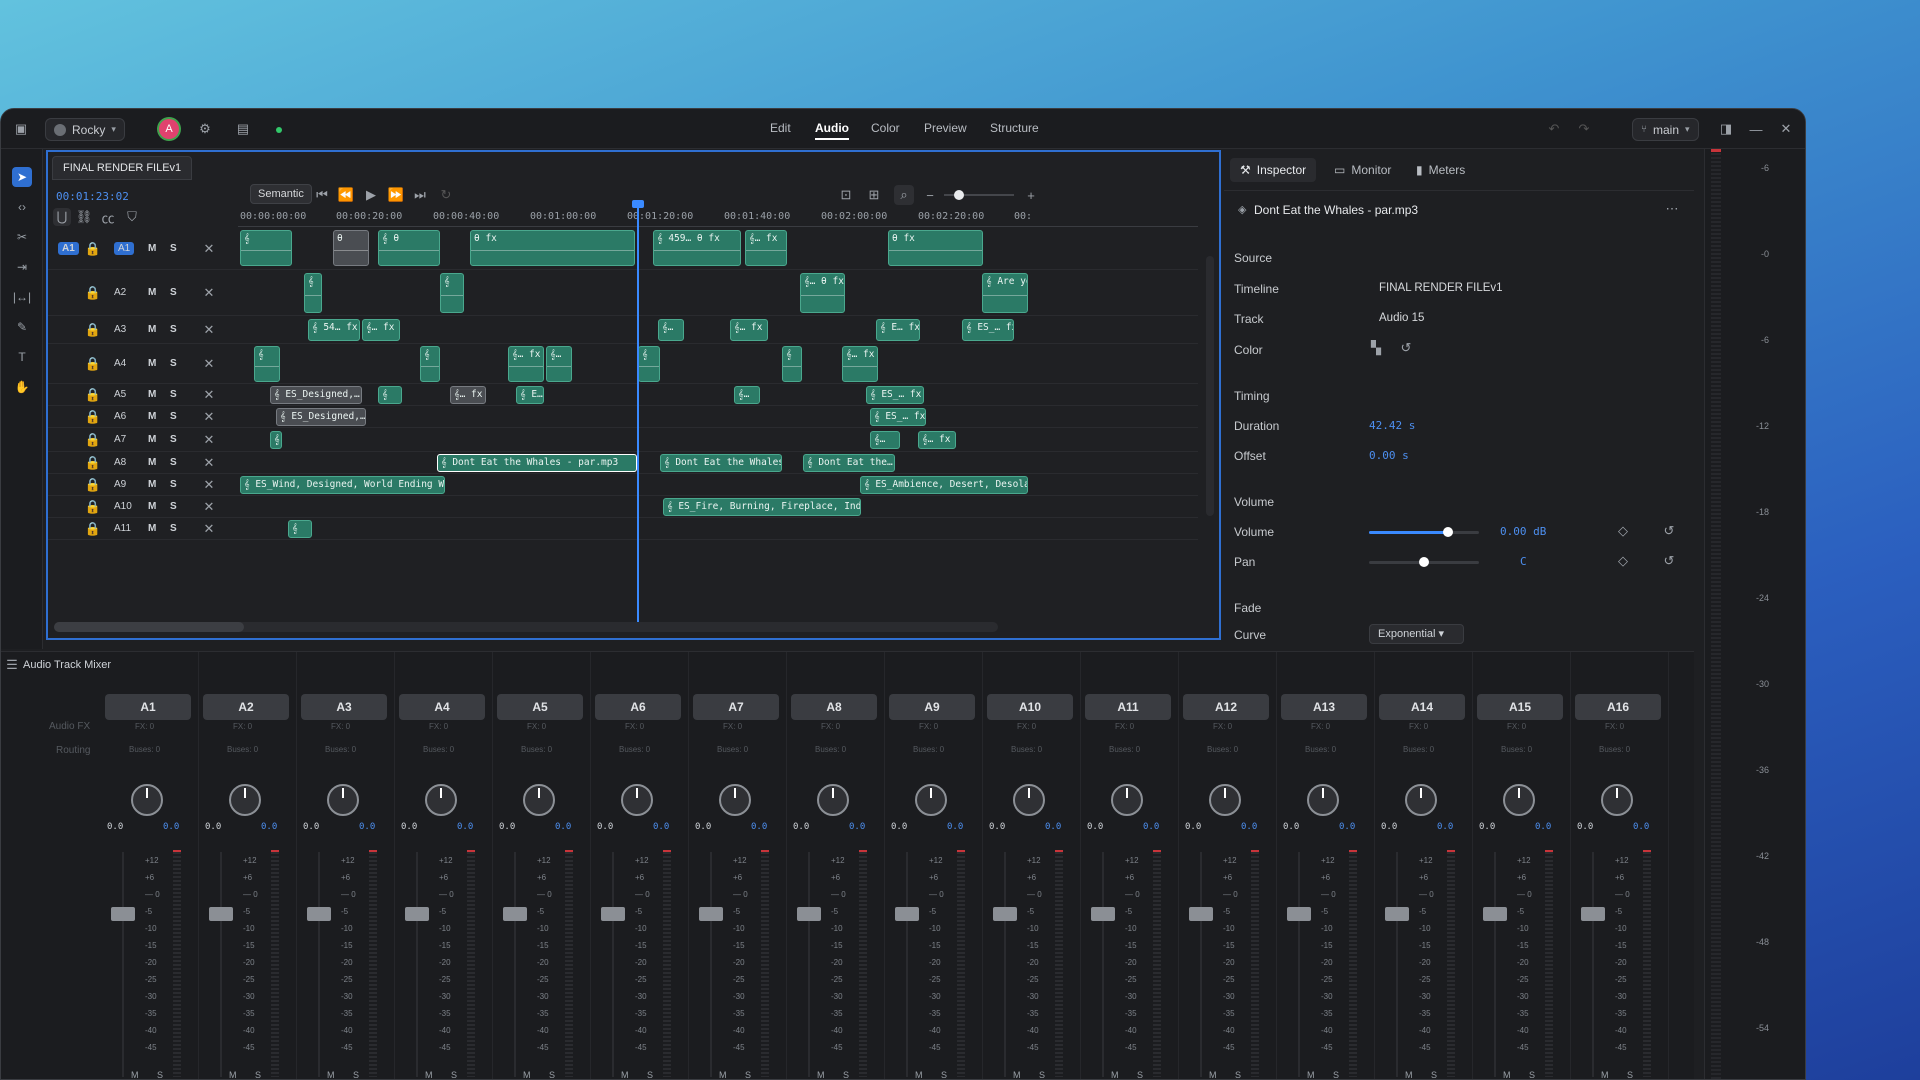  What do you see at coordinates (322, 195) in the screenshot?
I see `skip-back-icon: ⏮` at bounding box center [322, 195].